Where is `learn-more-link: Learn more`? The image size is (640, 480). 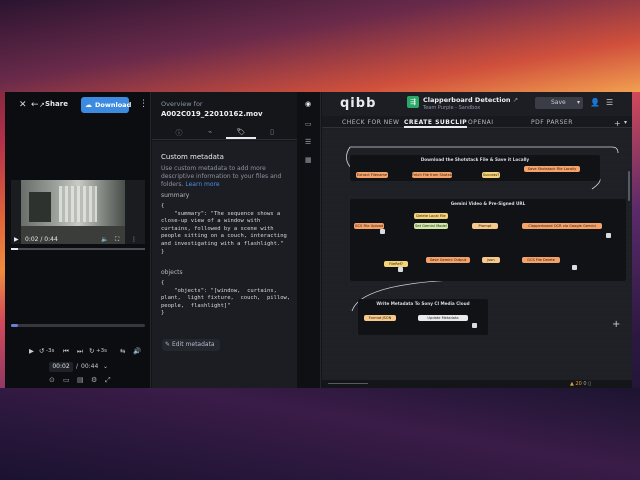 learn-more-link: Learn more is located at coordinates (202, 184).